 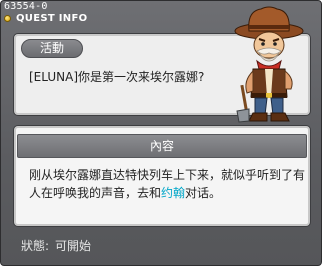 What do you see at coordinates (52, 48) in the screenshot?
I see `activity-tag: 活動` at bounding box center [52, 48].